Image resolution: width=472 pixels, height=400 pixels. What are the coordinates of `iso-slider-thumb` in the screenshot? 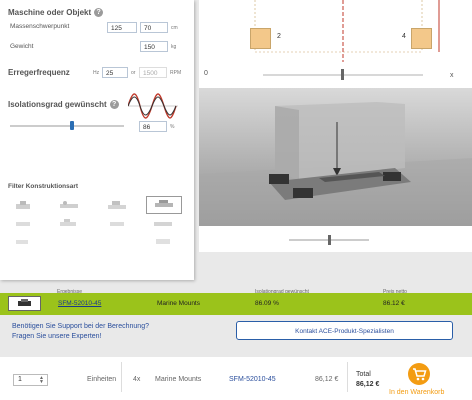 It's located at (71, 125).